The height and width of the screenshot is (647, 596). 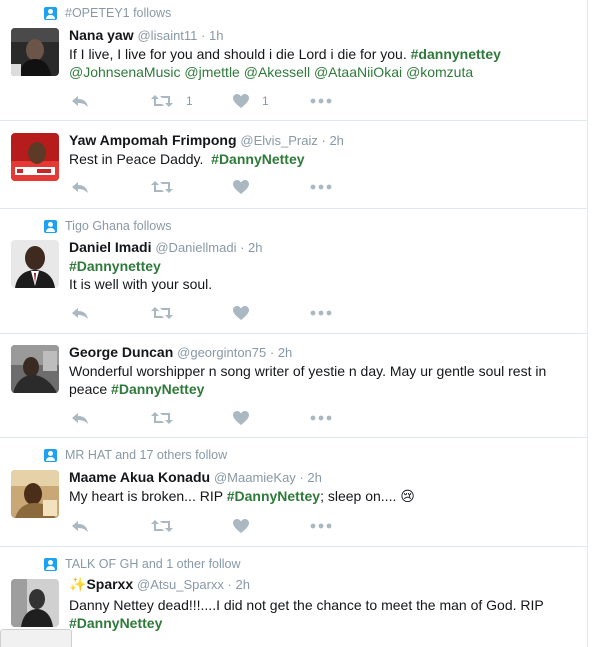 What do you see at coordinates (78, 584) in the screenshot?
I see `sparkles-emoji: ✨` at bounding box center [78, 584].